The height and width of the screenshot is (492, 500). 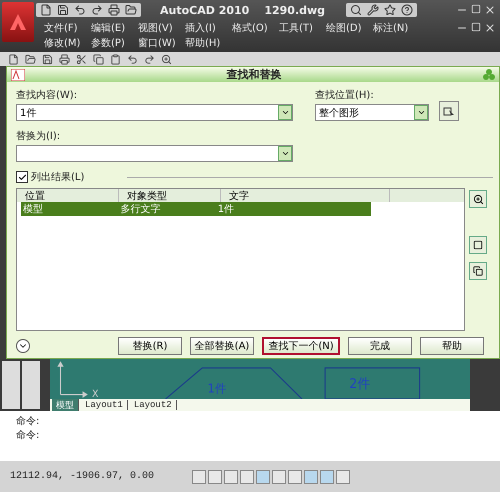 I want to click on menu-item: 参数(P), so click(x=114, y=43).